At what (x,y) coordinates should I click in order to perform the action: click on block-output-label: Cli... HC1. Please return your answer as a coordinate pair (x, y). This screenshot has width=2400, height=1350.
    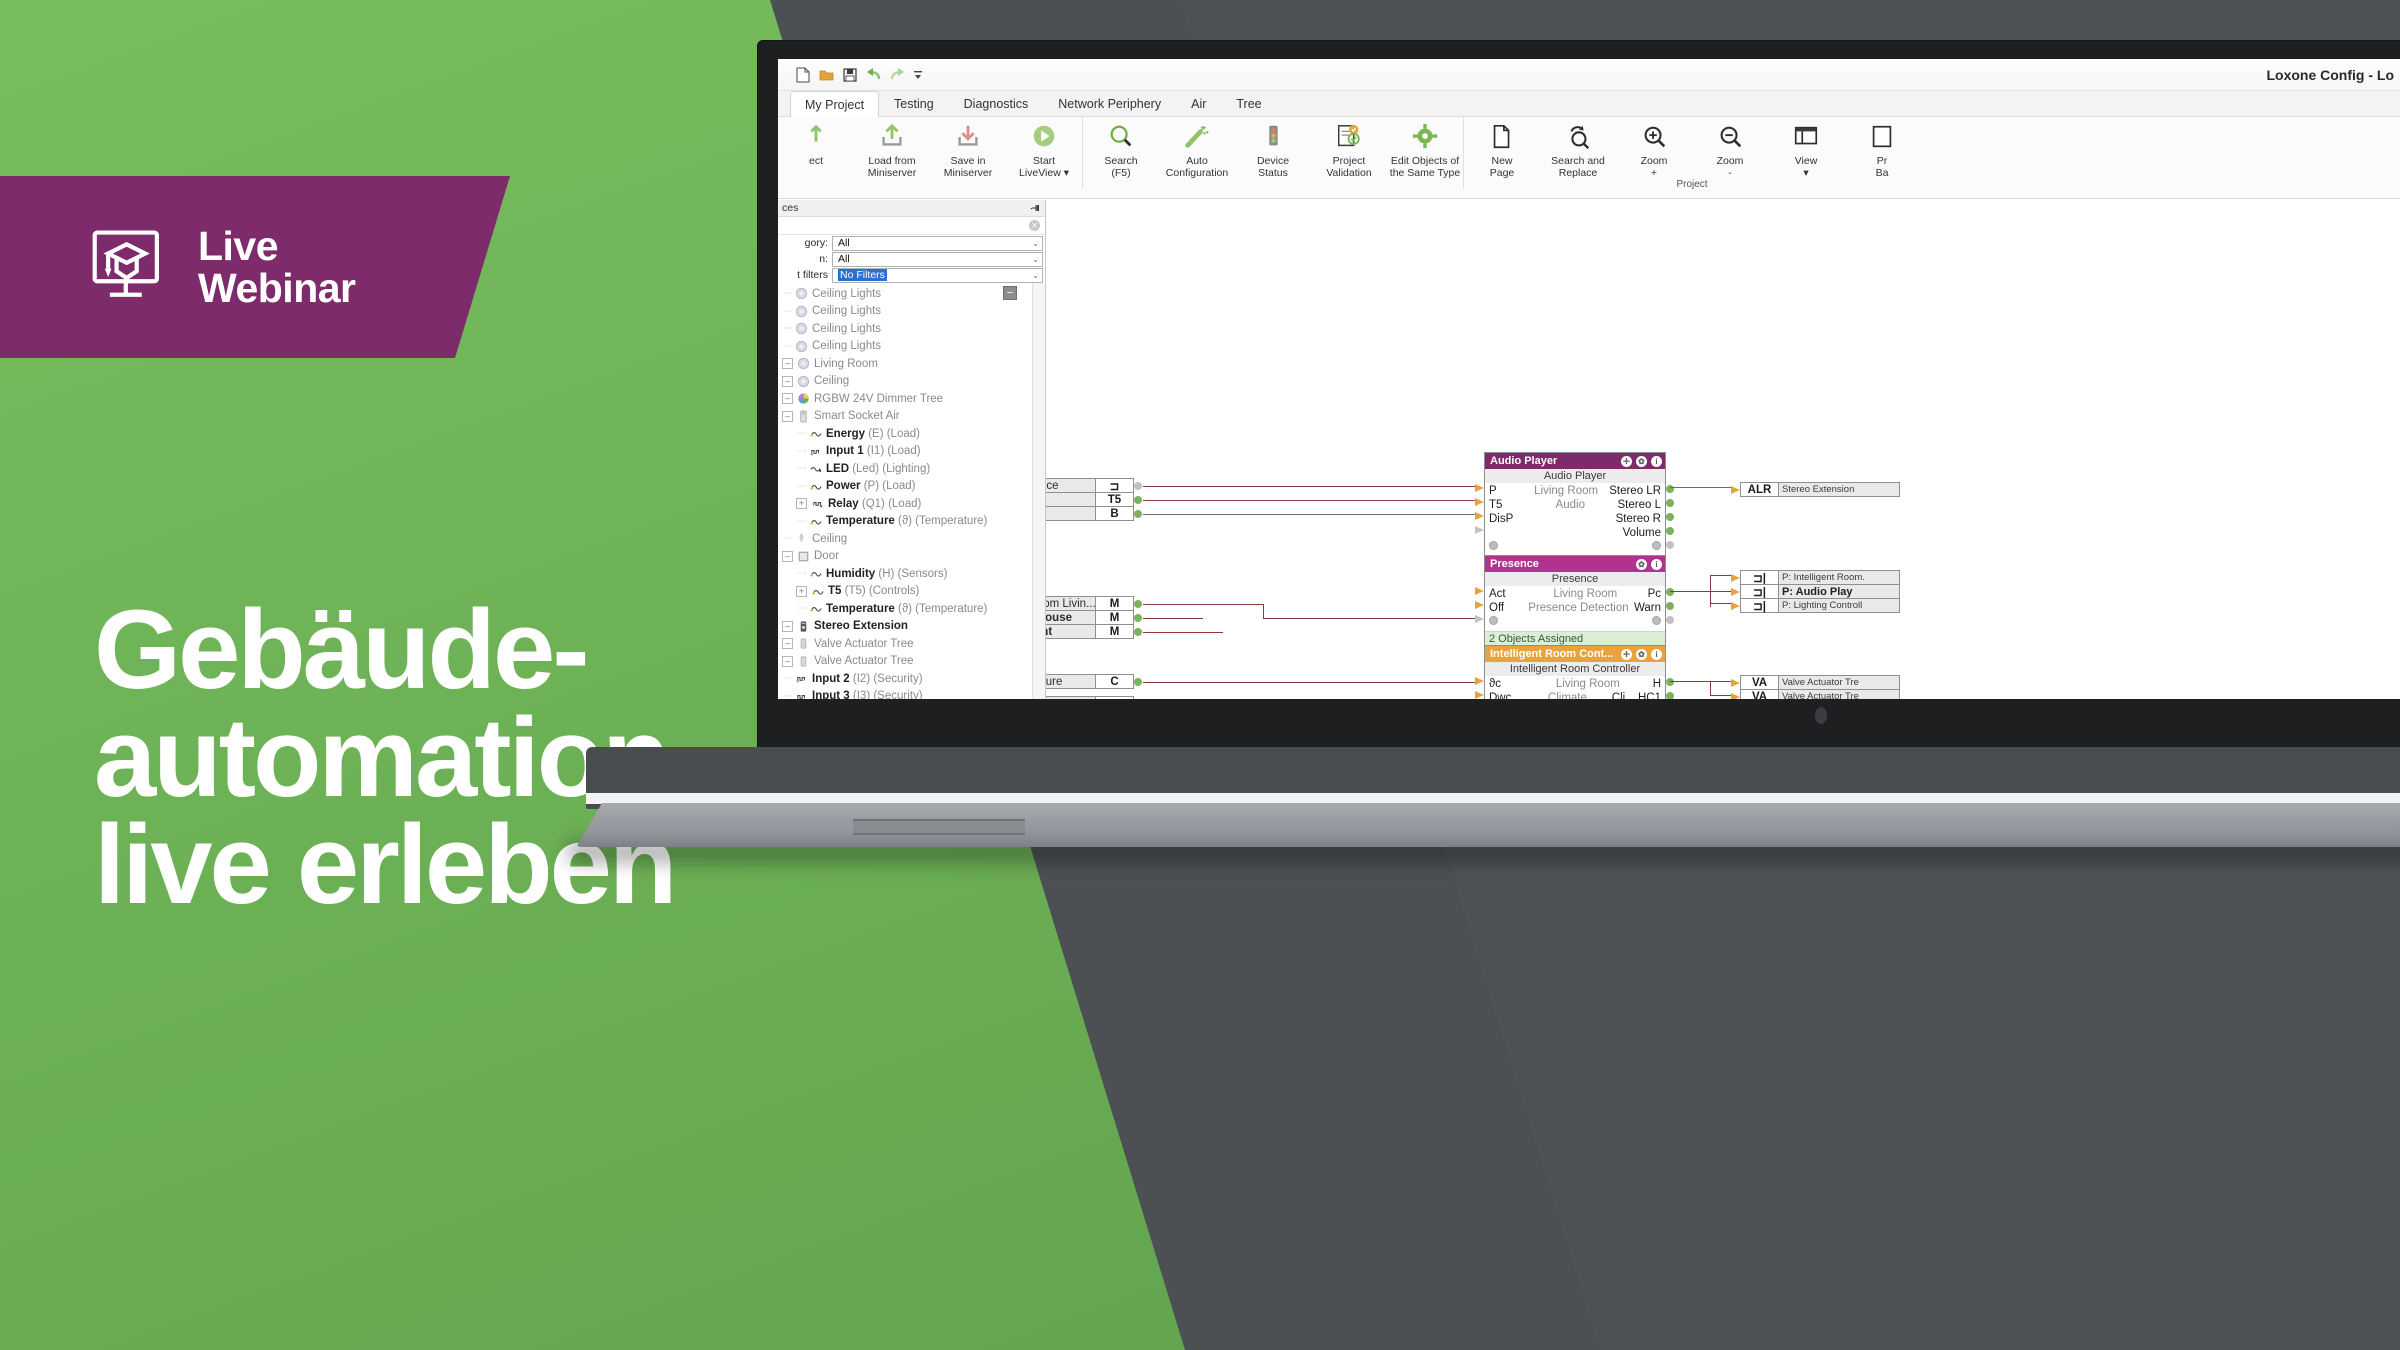
    Looking at the image, I should click on (1636, 695).